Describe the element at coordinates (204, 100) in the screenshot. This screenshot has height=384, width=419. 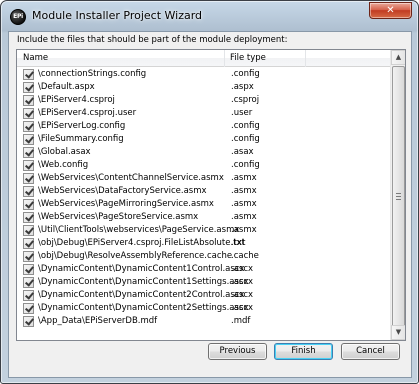
I see `table-row: \EPiServer4.csproj .csproj` at that location.